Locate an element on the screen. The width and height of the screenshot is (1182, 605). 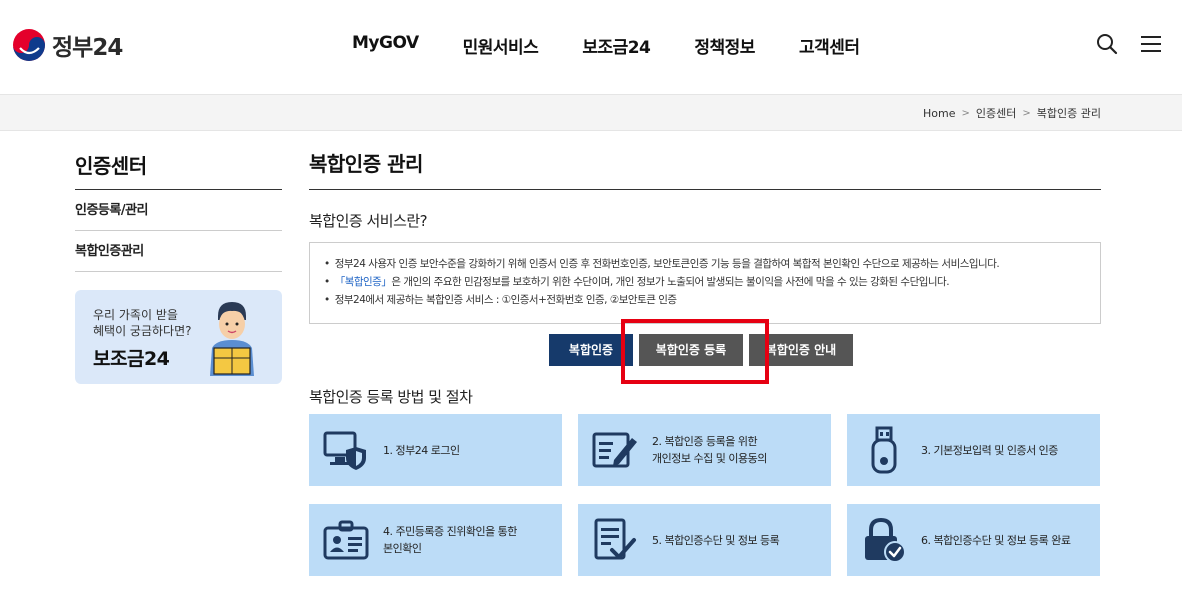
nav-customer-center: 고객센터 is located at coordinates (829, 45).